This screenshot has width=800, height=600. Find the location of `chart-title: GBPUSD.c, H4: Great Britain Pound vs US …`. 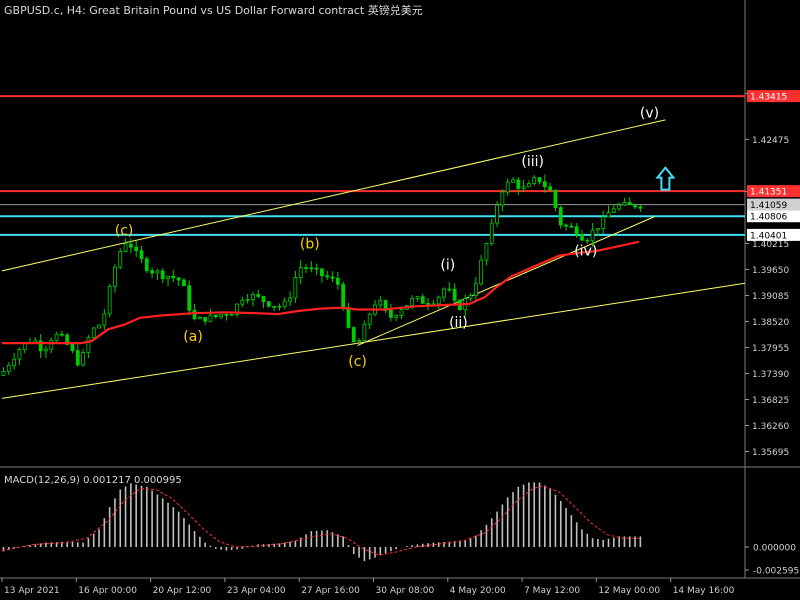

chart-title: GBPUSD.c, H4: Great Britain Pound vs US … is located at coordinates (213, 10).